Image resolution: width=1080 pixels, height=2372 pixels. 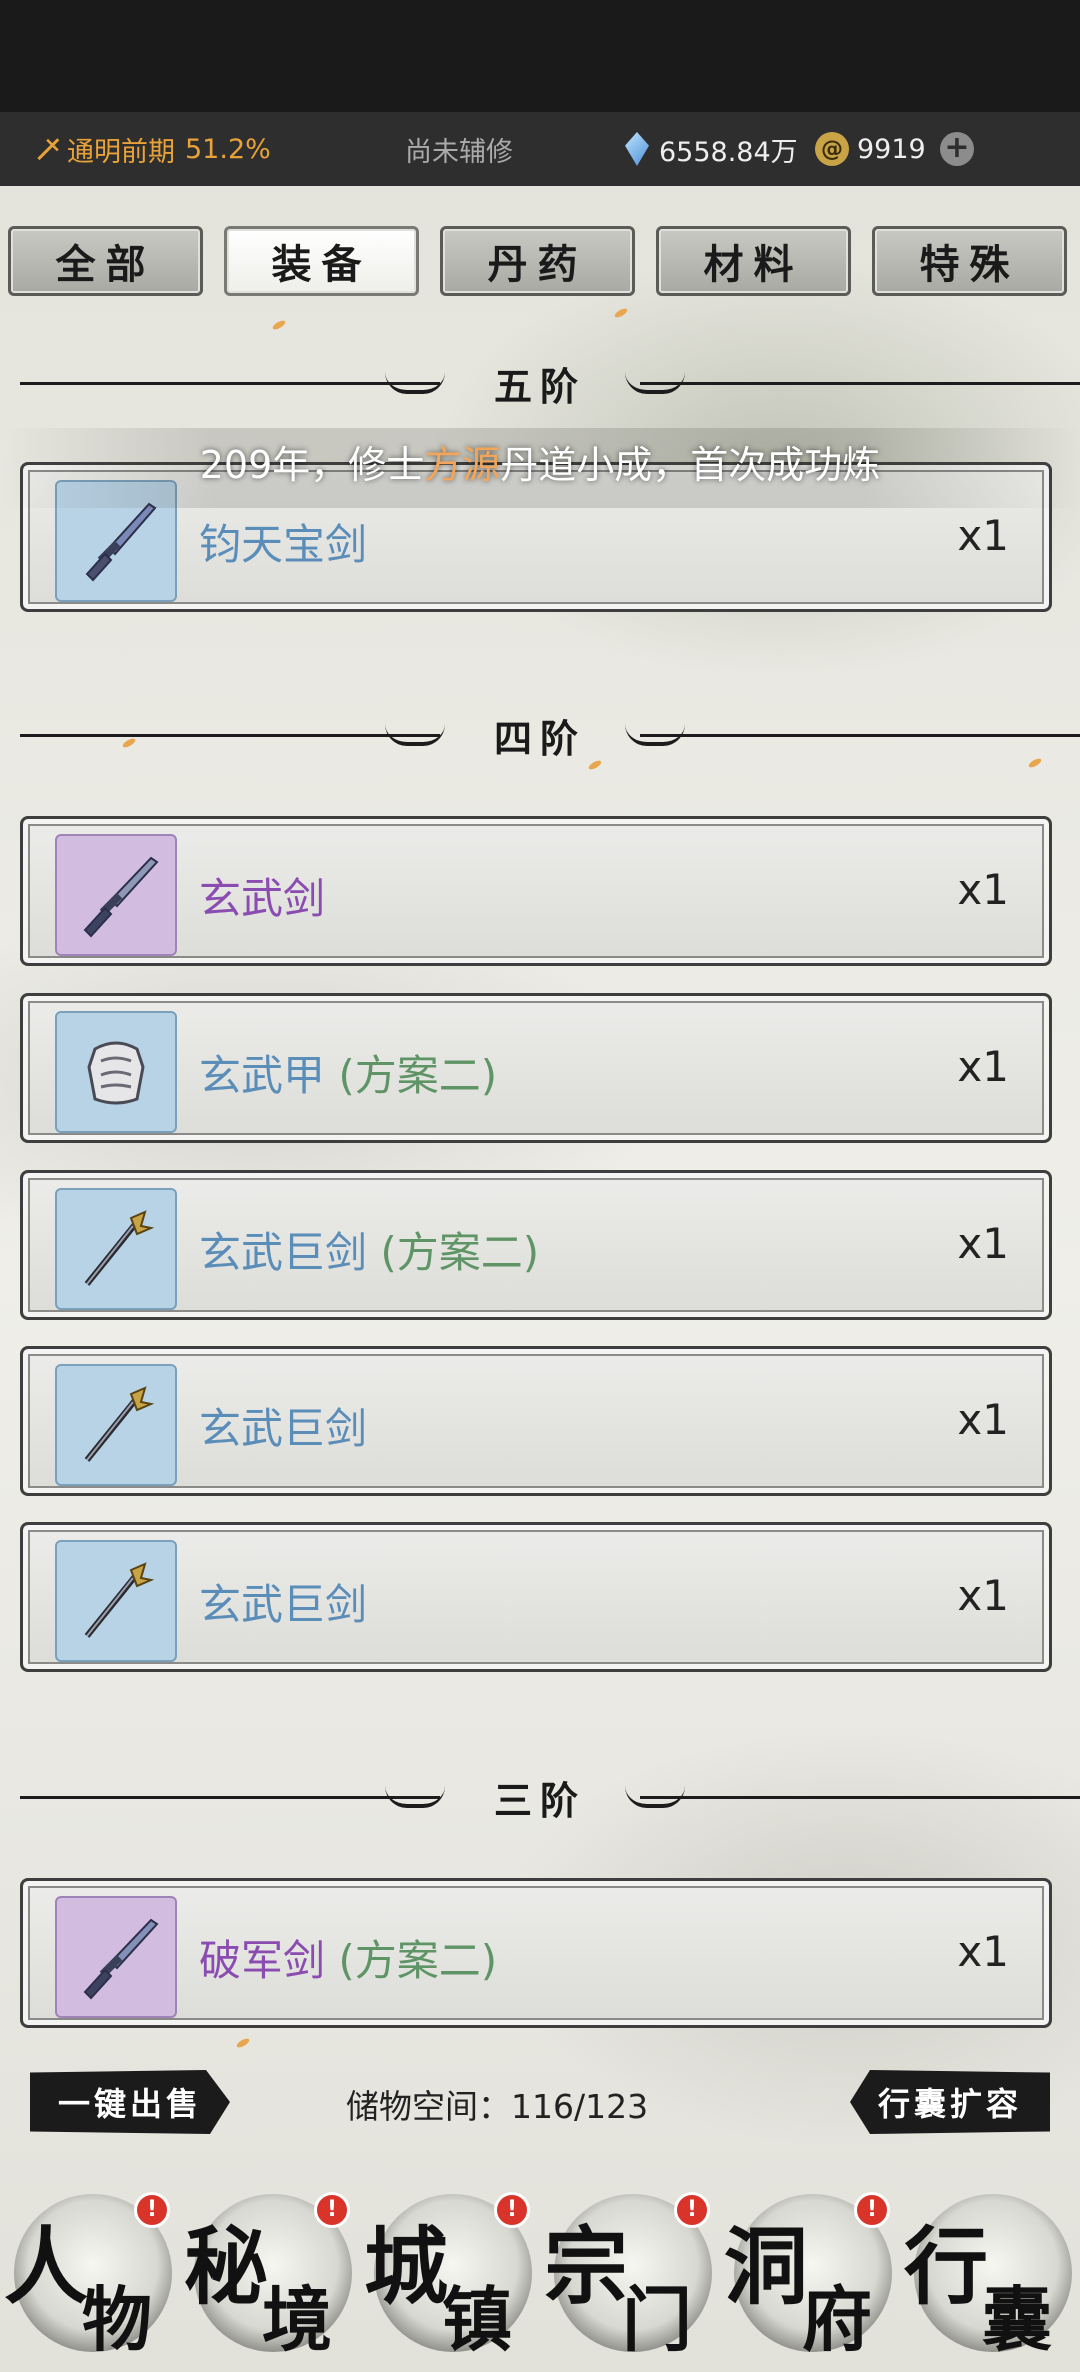 I want to click on notice-cultivator-name: 方源, so click(x=462, y=465).